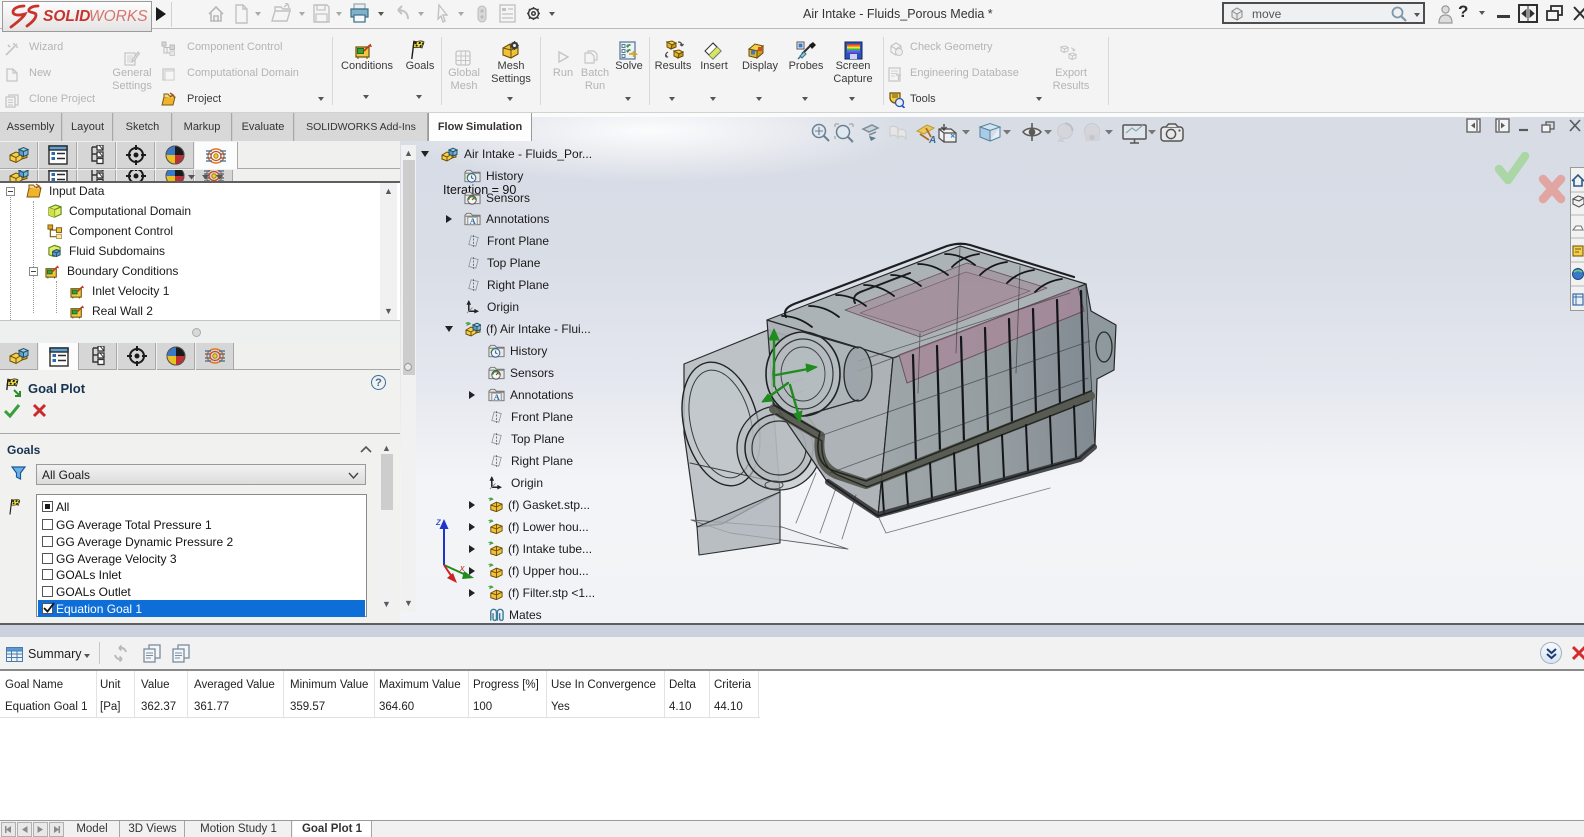 This screenshot has height=837, width=1584. I want to click on svg-text: SOLID, so click(66, 16).